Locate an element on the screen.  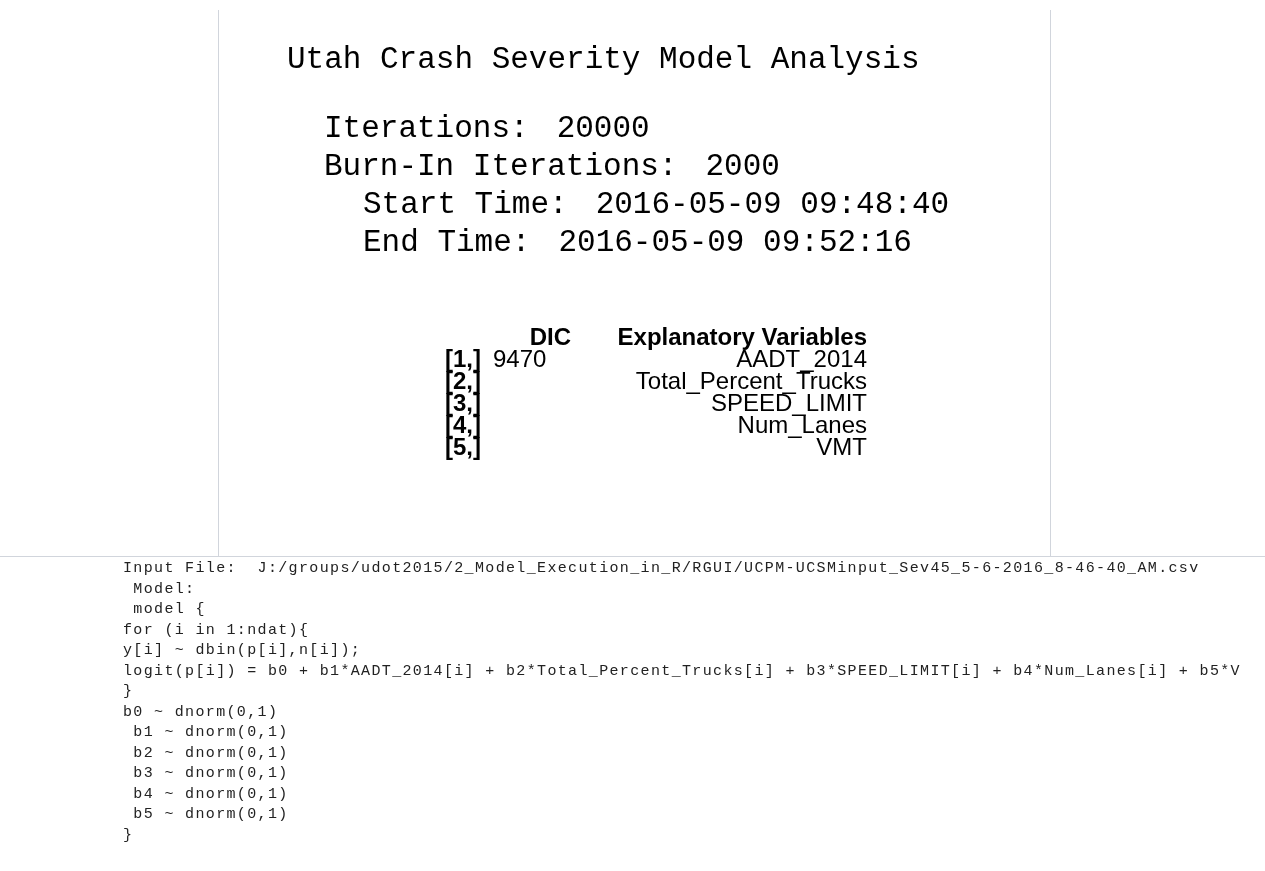
console-line: b1 ~ dnorm(0,1) is located at coordinates (210, 733).